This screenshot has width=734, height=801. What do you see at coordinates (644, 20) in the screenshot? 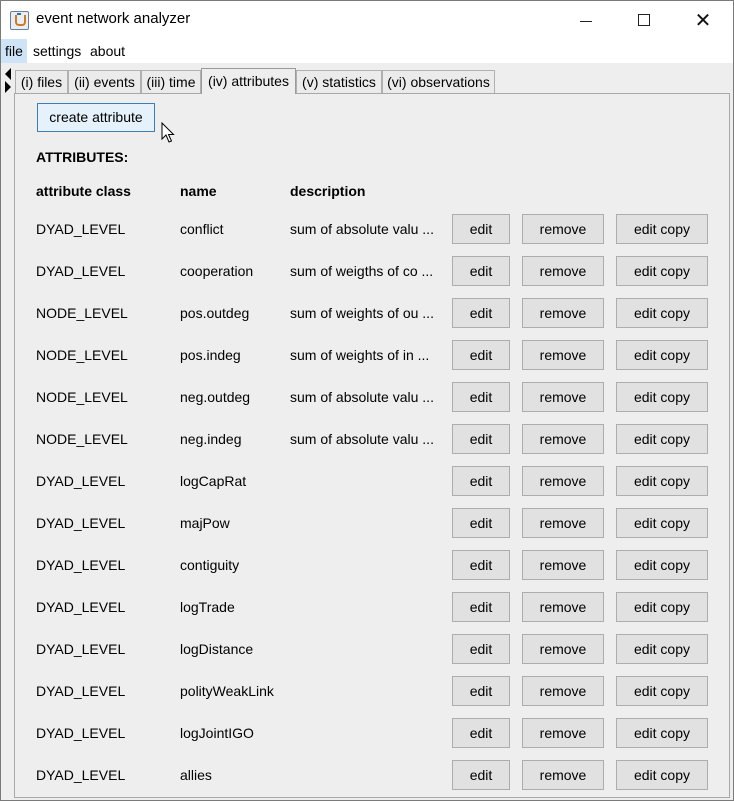
I see `maximize-button` at bounding box center [644, 20].